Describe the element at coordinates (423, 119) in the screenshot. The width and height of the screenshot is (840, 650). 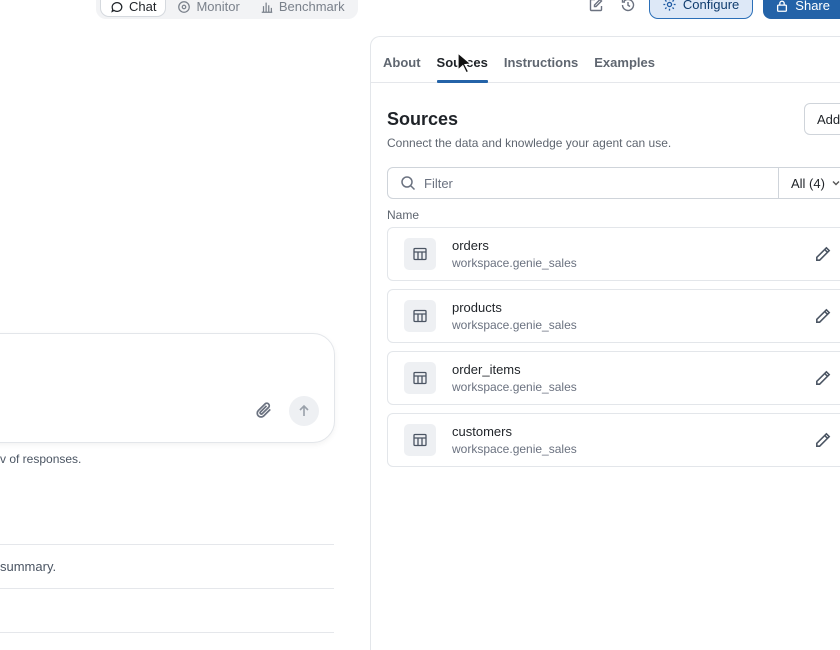
I see `section-title: Sources` at that location.